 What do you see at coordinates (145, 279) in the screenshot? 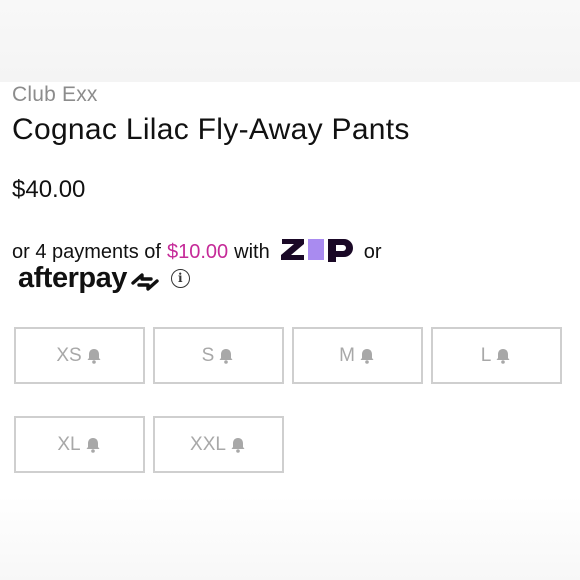
I see `afterpay-arrows-icon` at bounding box center [145, 279].